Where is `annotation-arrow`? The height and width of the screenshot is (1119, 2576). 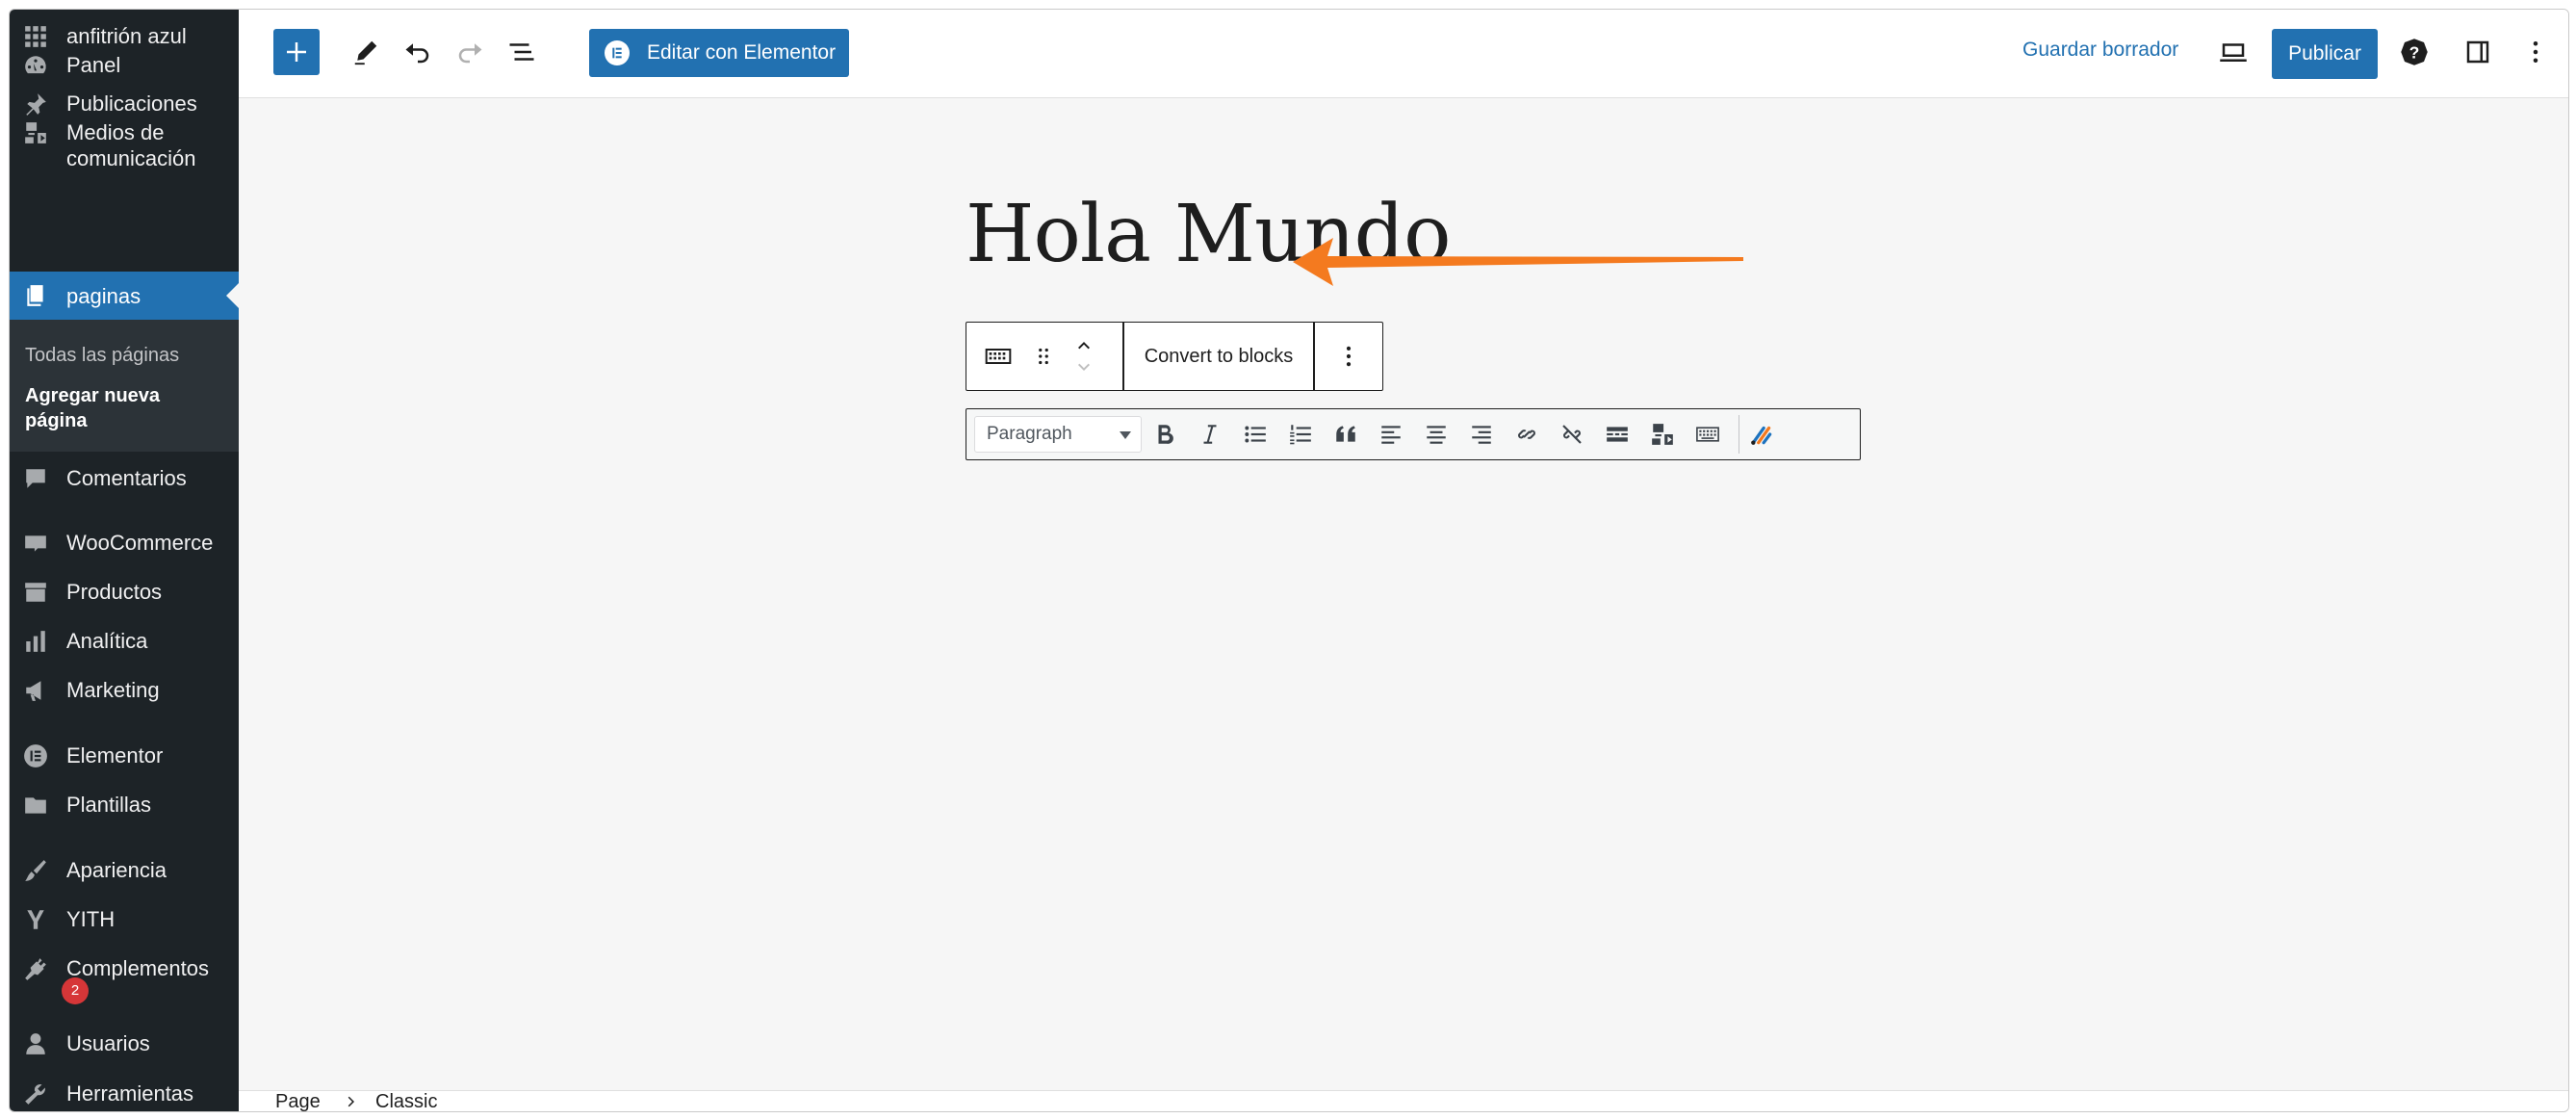
annotation-arrow is located at coordinates (1518, 262).